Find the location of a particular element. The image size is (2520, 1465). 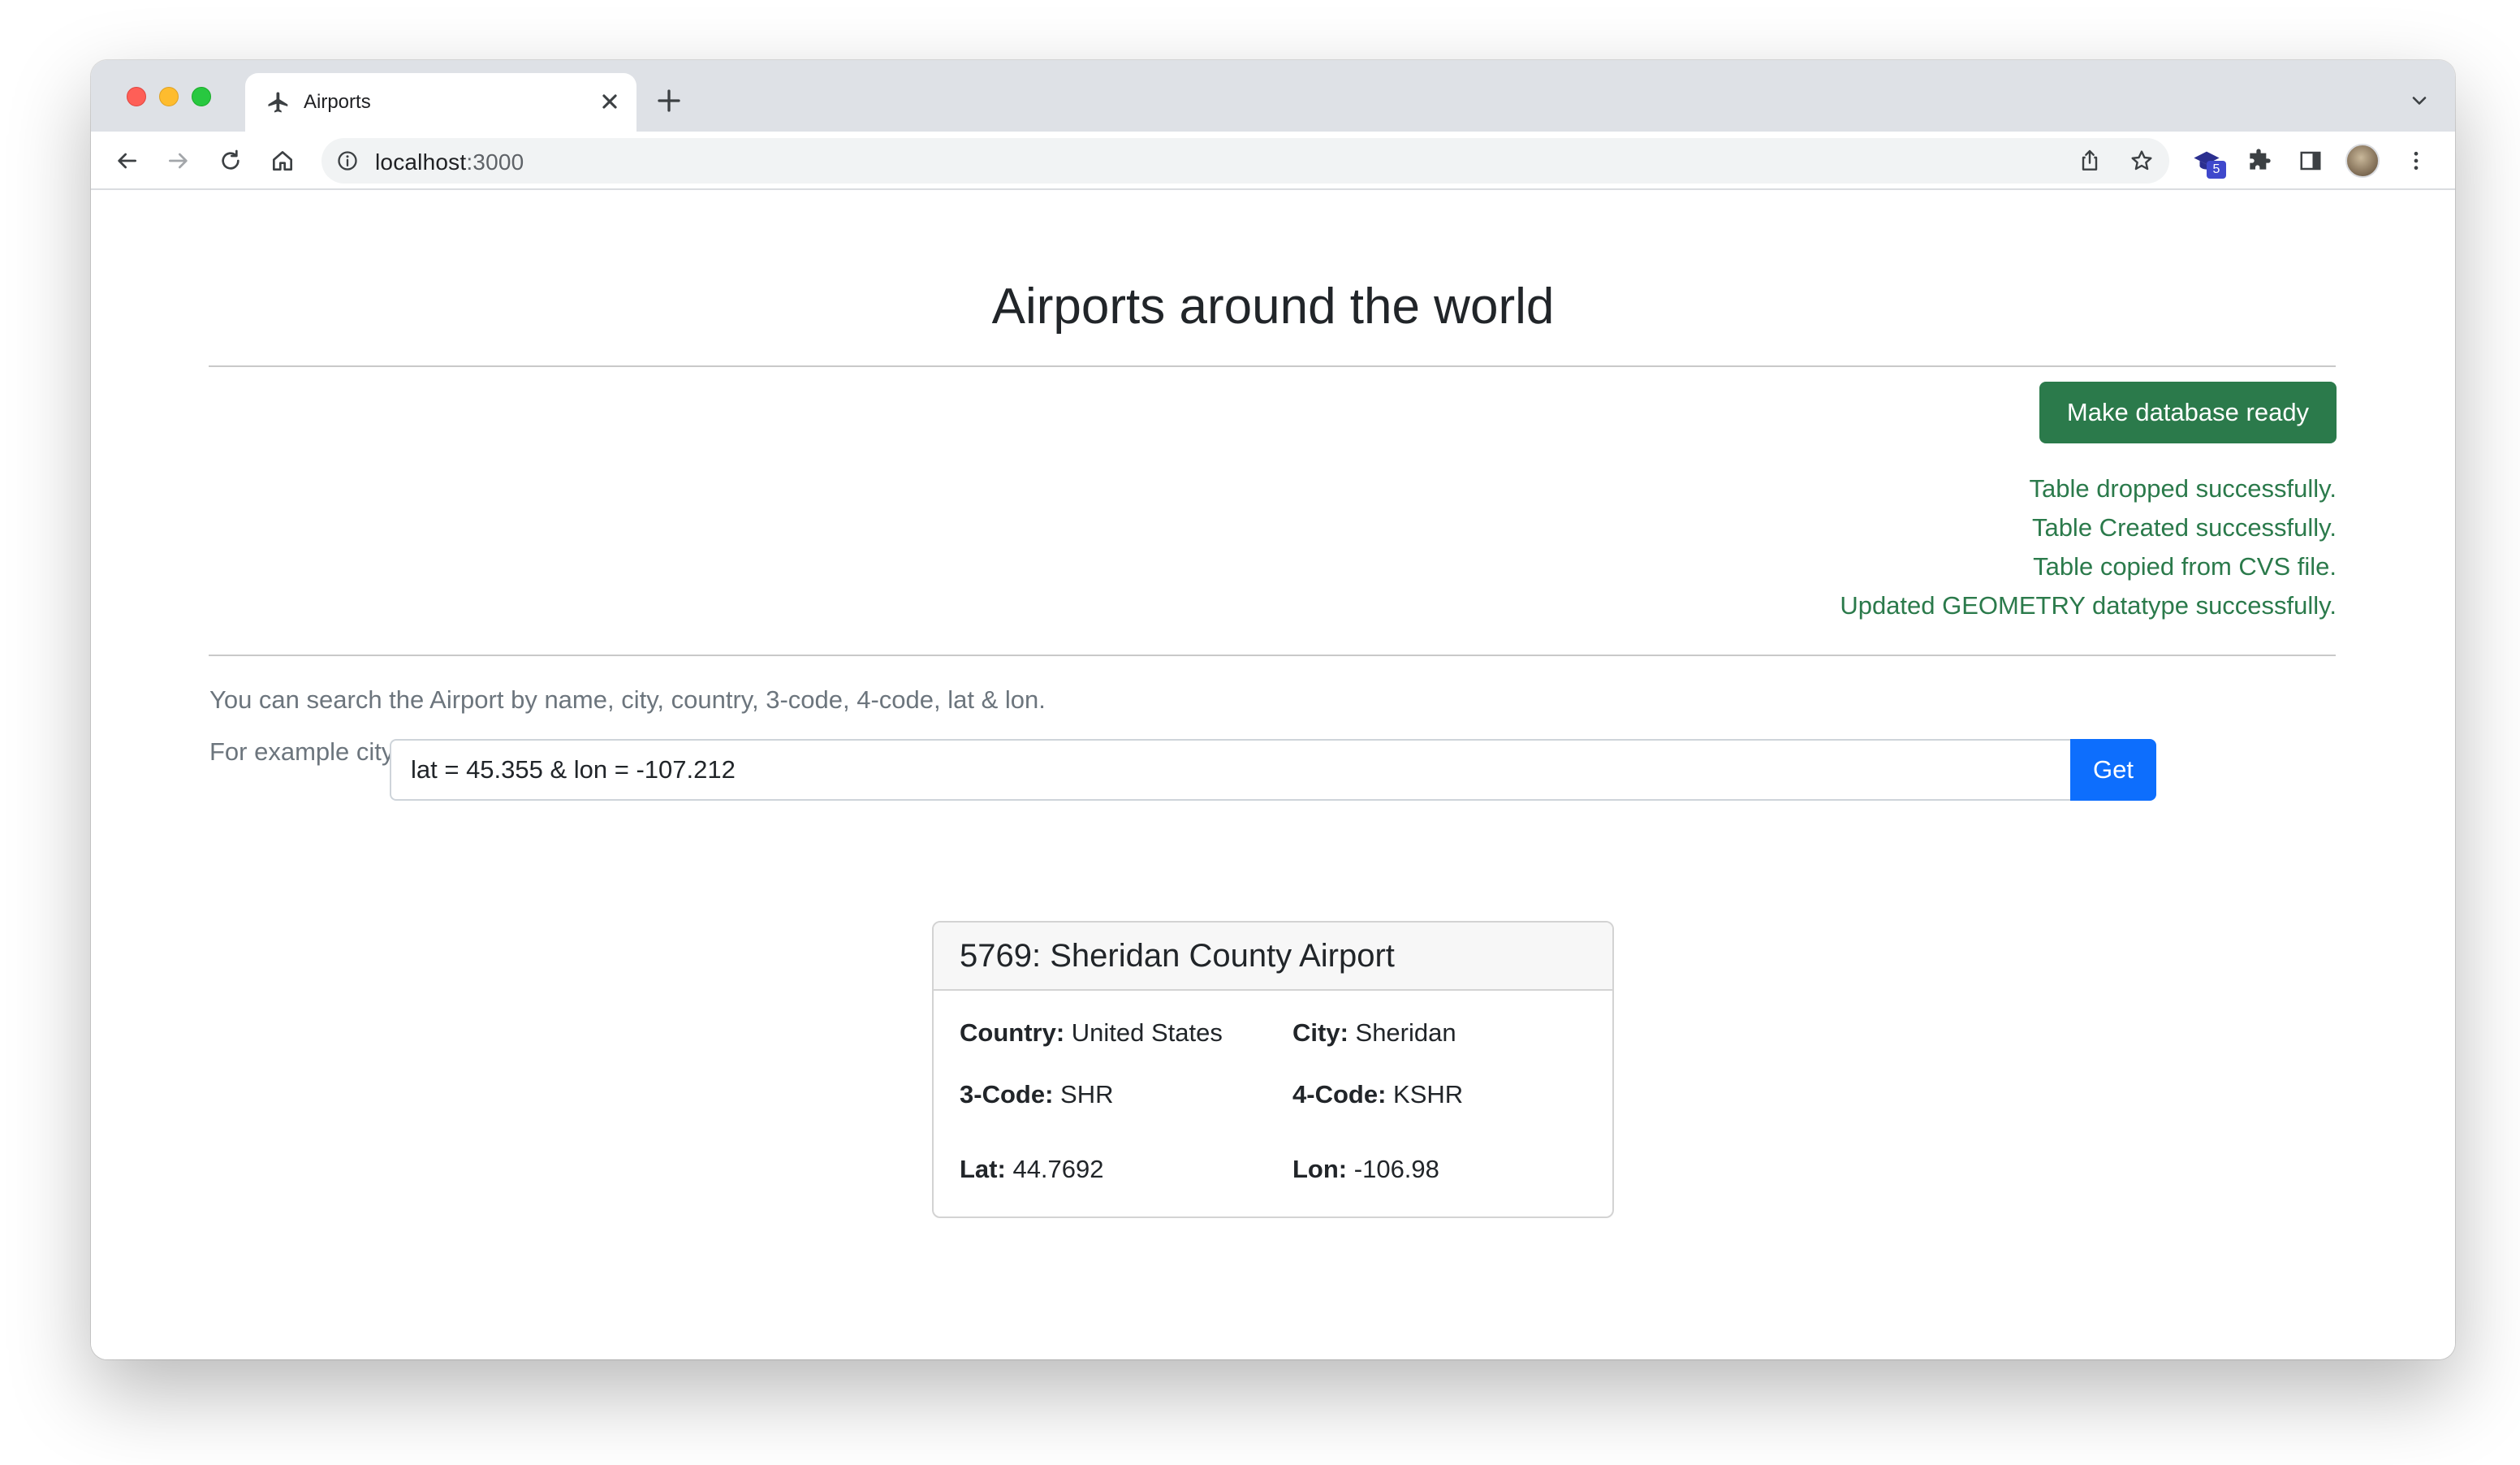

code4-label: 4-Code: is located at coordinates (1340, 1094).